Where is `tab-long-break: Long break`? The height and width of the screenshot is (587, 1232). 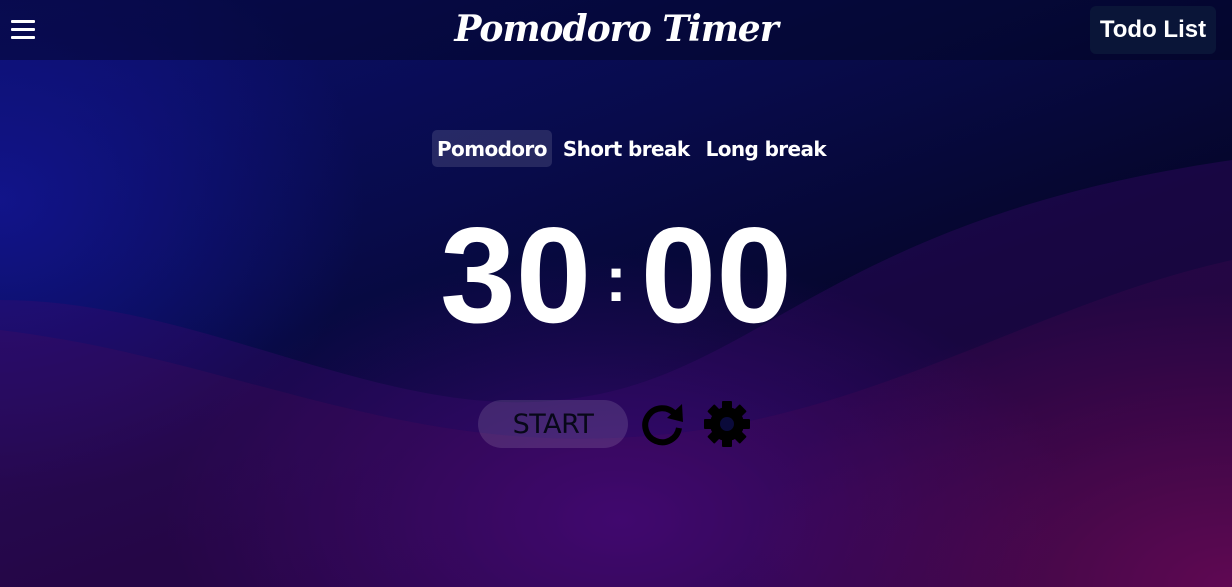
tab-long-break: Long break is located at coordinates (766, 148).